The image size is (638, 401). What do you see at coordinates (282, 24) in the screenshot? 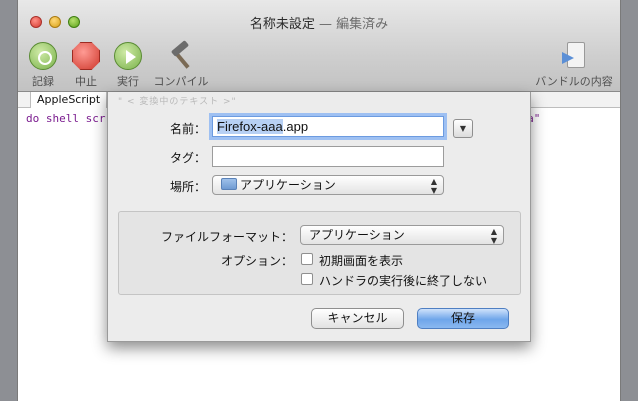
I see `window-title-name: 名称未設定` at bounding box center [282, 24].